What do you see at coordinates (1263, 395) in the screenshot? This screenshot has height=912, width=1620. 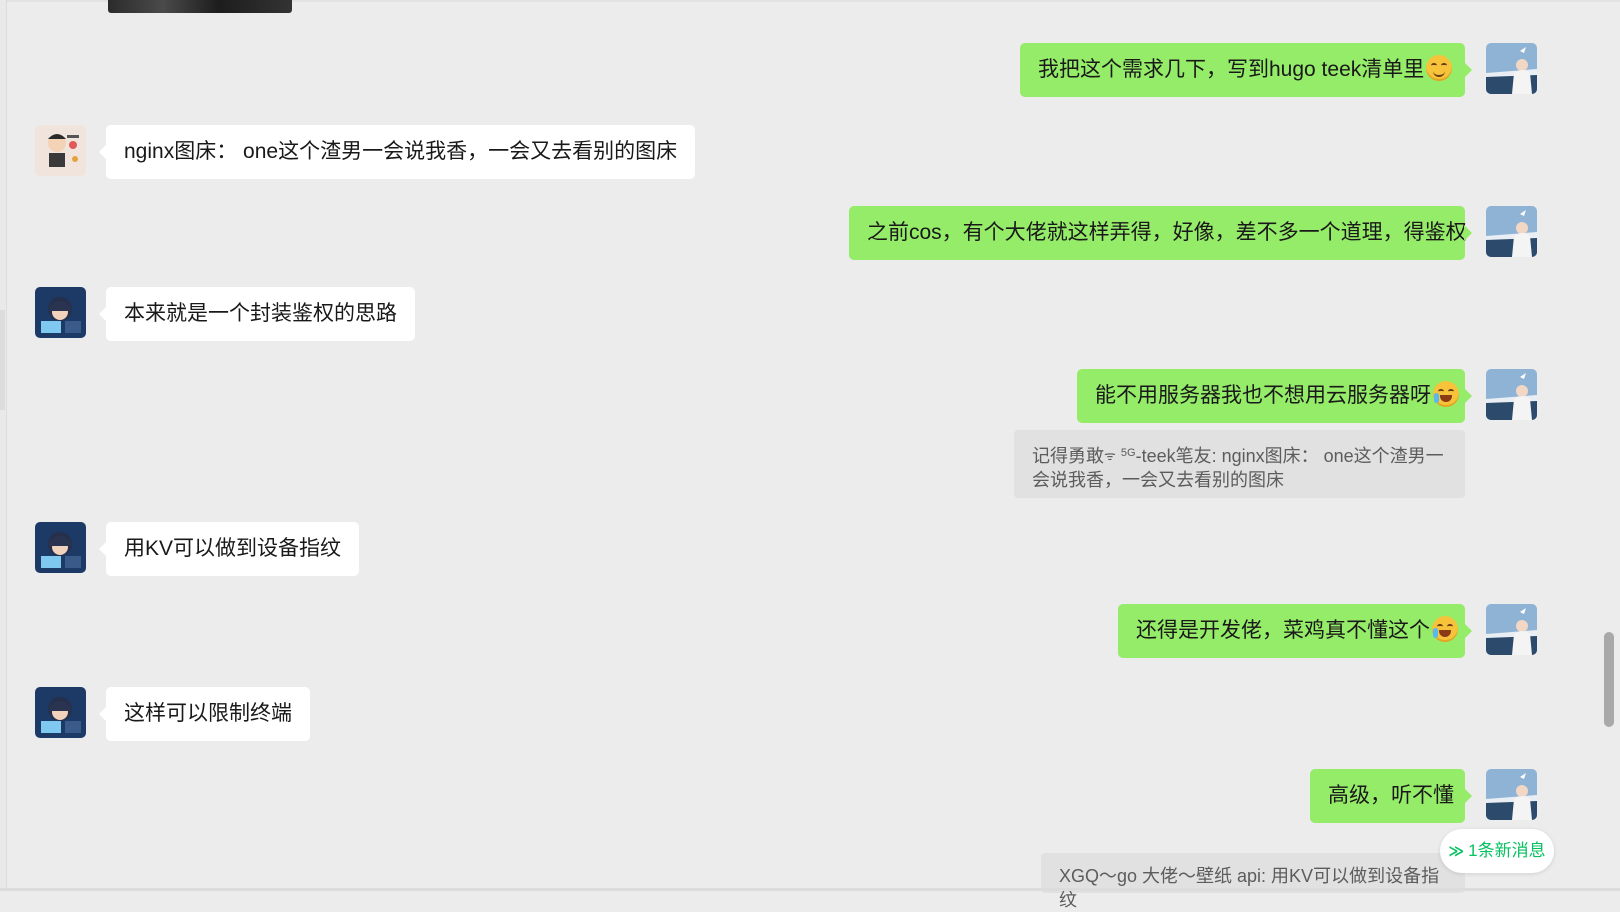 I see `message-text: 能不用服务器我也不想用云服务器呀` at bounding box center [1263, 395].